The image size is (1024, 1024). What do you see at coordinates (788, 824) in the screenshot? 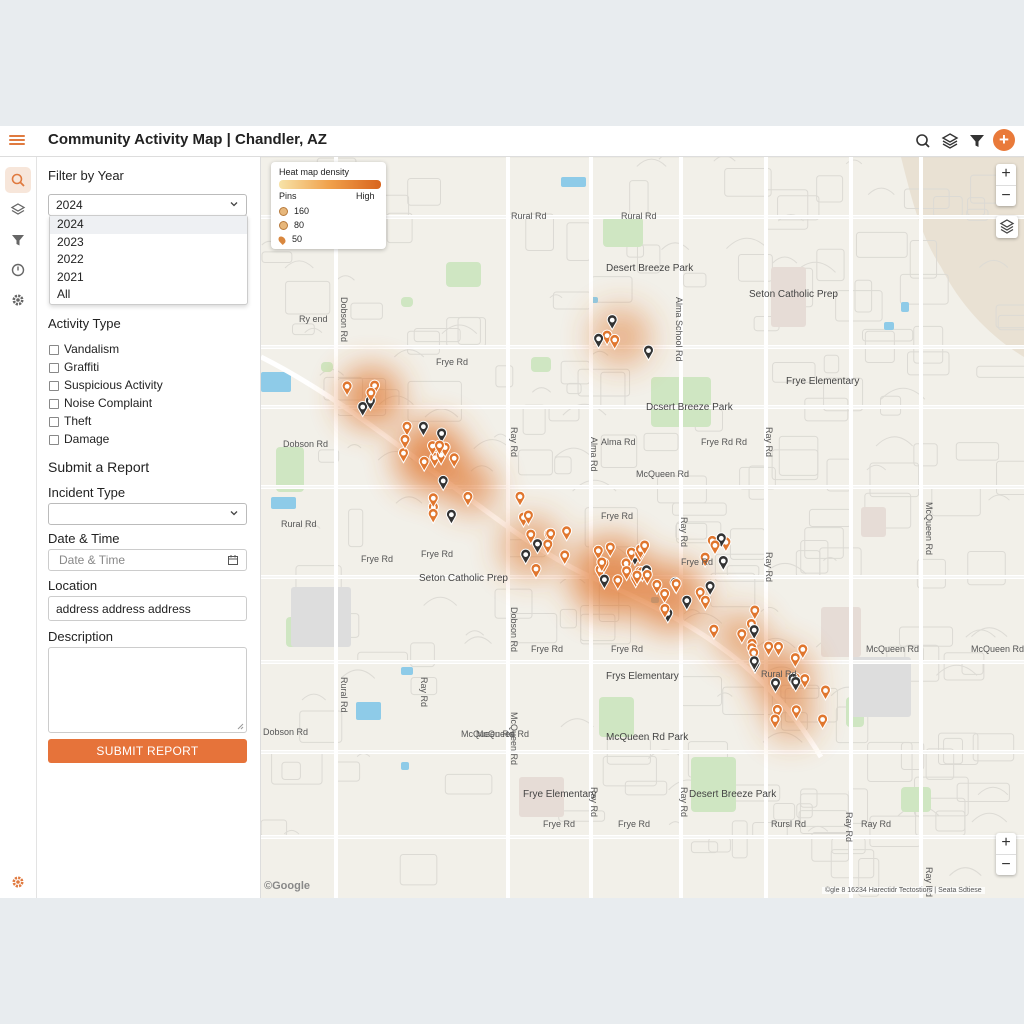
I see `road-label: Rursl Rd` at bounding box center [788, 824].